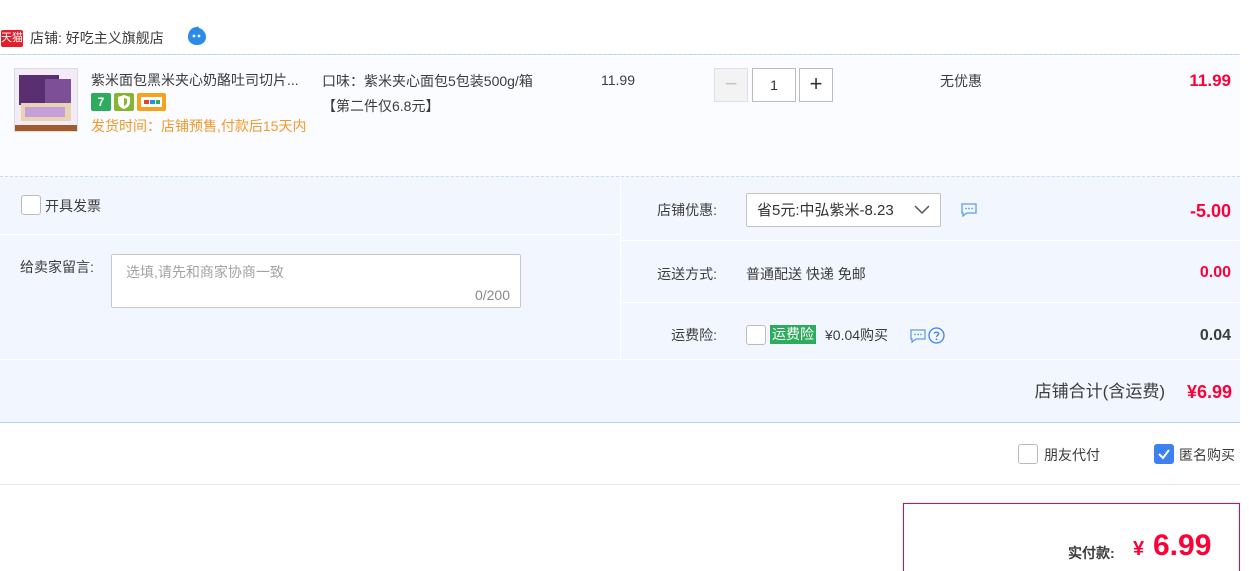  Describe the element at coordinates (687, 210) in the screenshot. I see `shop-coupon-label: 店铺优惠:` at that location.